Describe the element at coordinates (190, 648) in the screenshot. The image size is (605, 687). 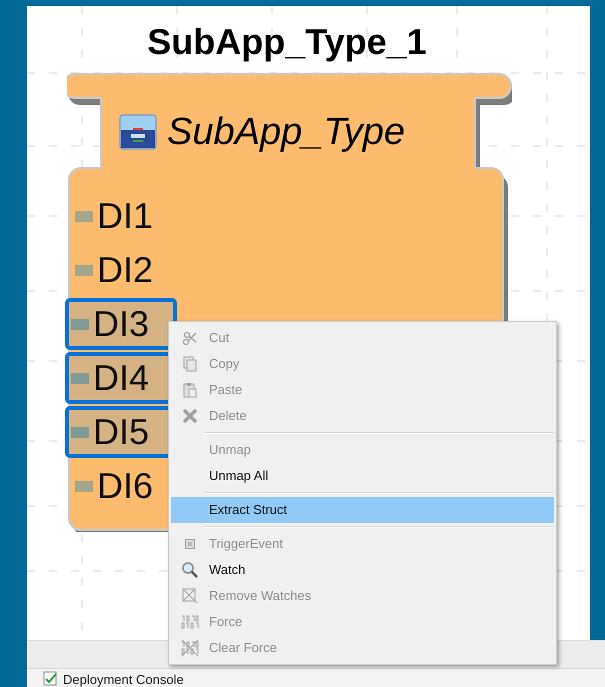
I see `clear-force-icon` at that location.